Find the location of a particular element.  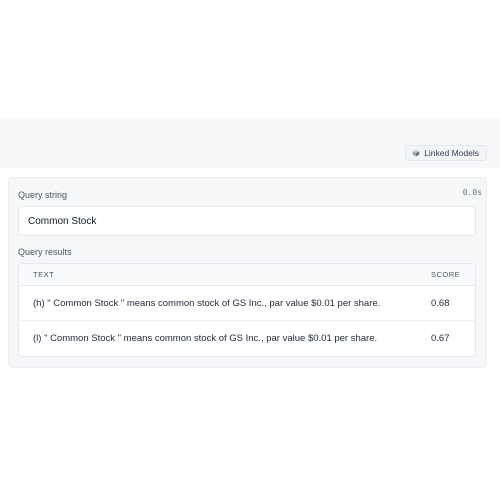

linked-models-label: Linked Models is located at coordinates (451, 153).